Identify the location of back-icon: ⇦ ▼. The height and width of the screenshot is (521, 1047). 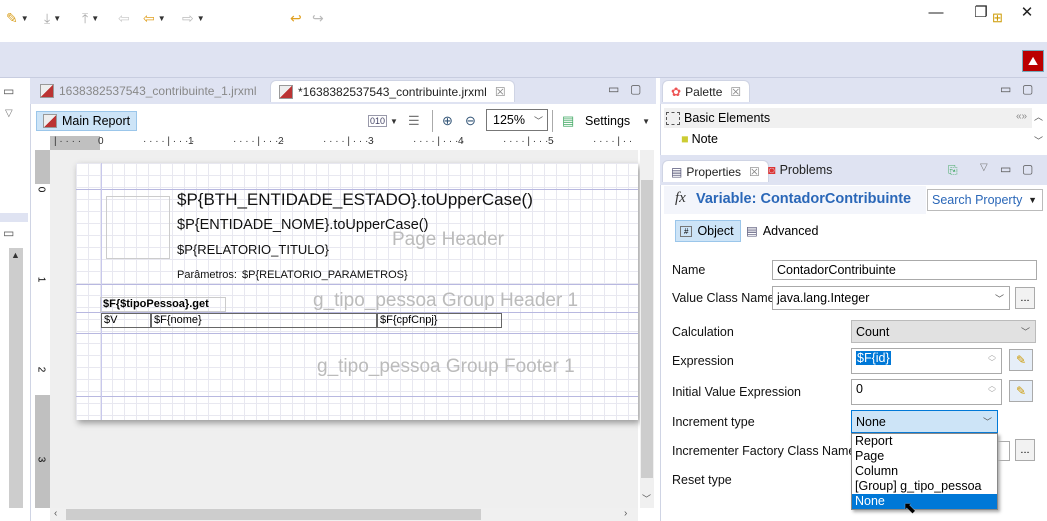
(154, 18).